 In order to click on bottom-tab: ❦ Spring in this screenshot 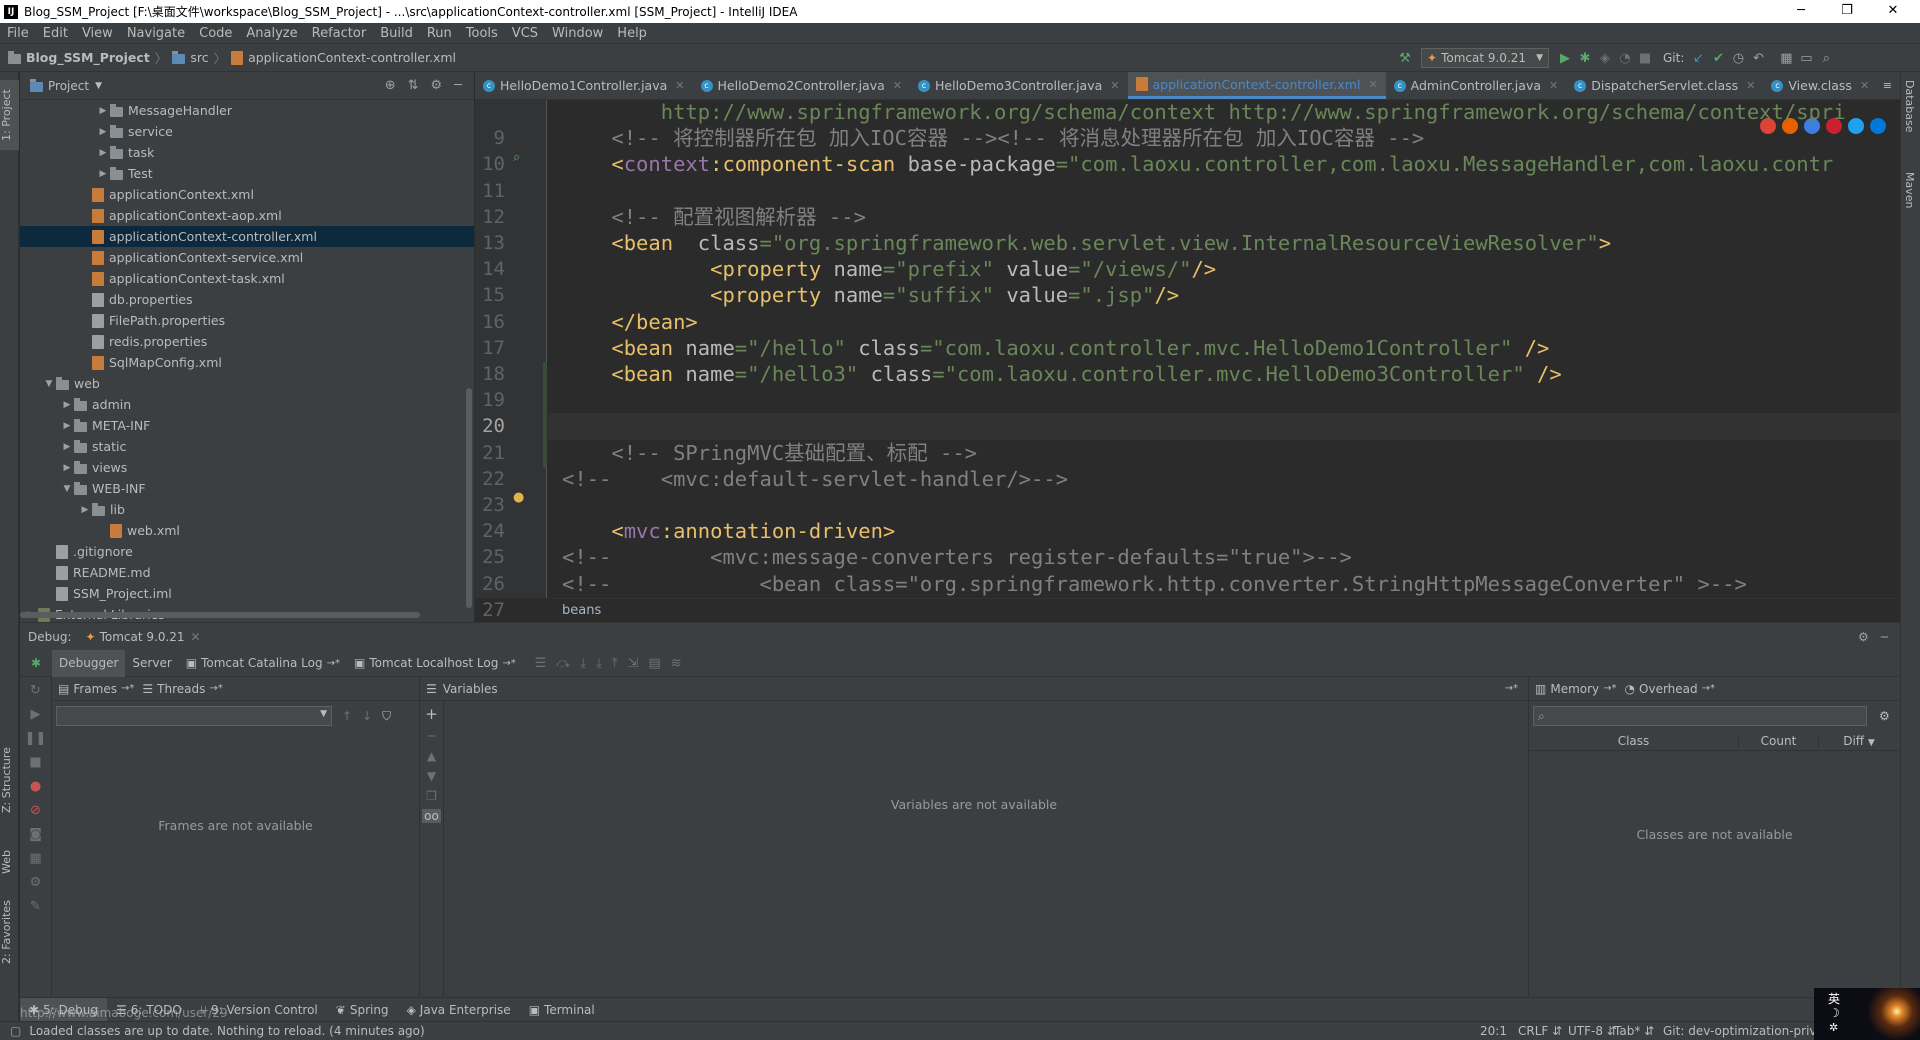, I will do `click(362, 1010)`.